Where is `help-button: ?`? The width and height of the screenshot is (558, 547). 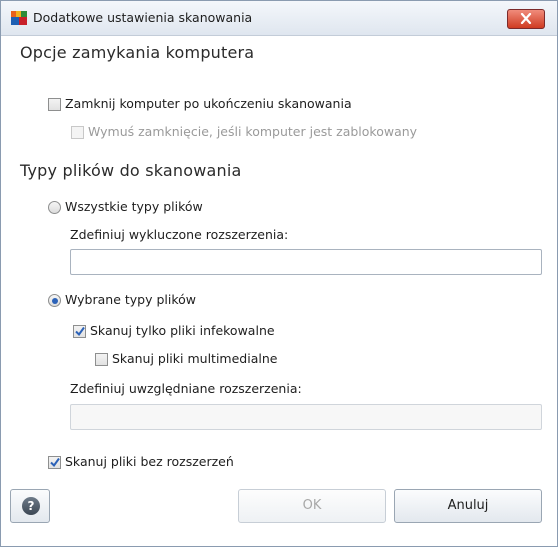
help-button: ? is located at coordinates (30, 506).